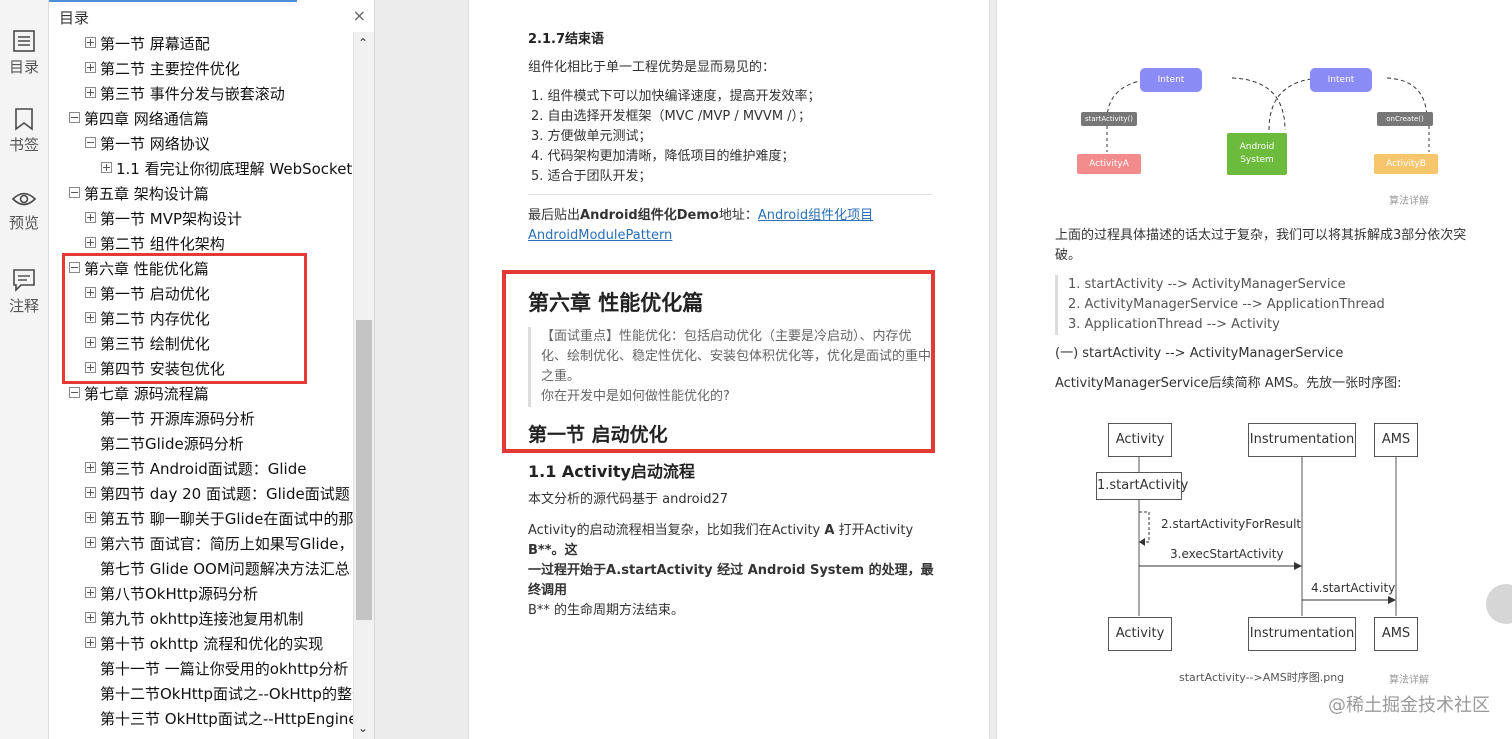 This screenshot has width=1512, height=739. What do you see at coordinates (24, 119) in the screenshot?
I see `bookmark-icon` at bounding box center [24, 119].